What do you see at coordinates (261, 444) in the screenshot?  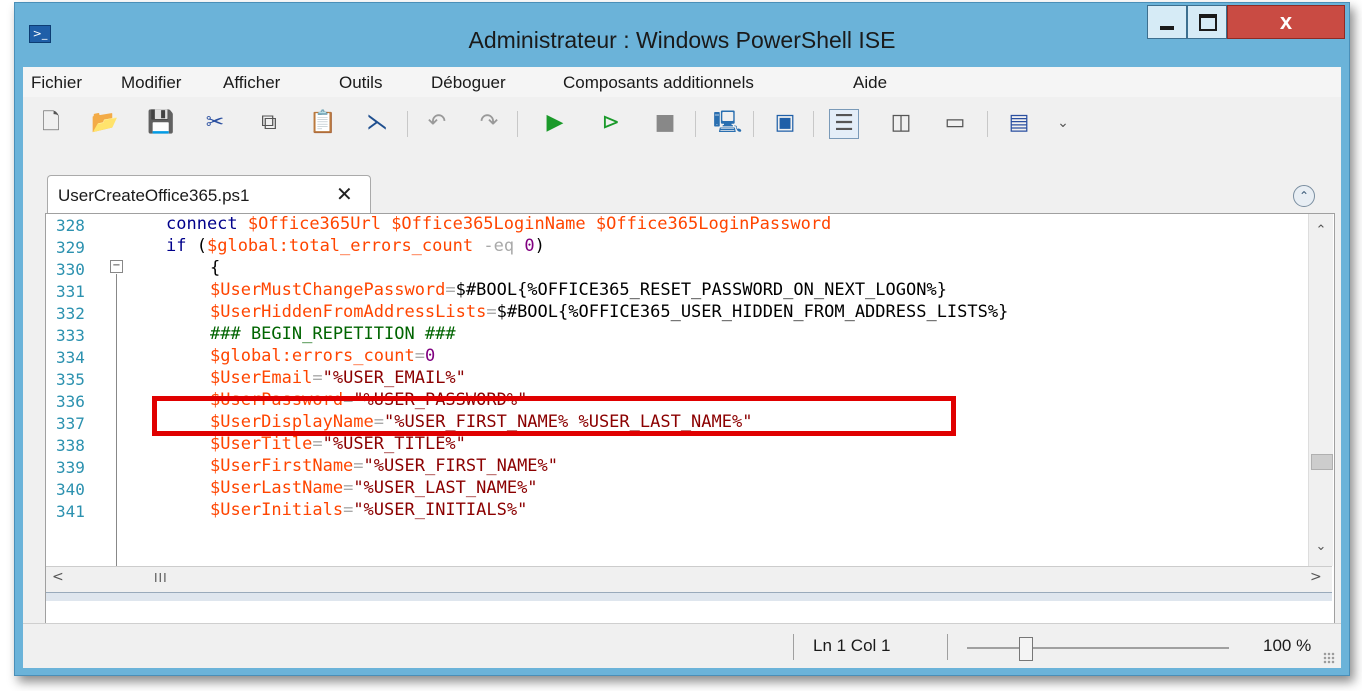 I see `variable: $UserTitle` at bounding box center [261, 444].